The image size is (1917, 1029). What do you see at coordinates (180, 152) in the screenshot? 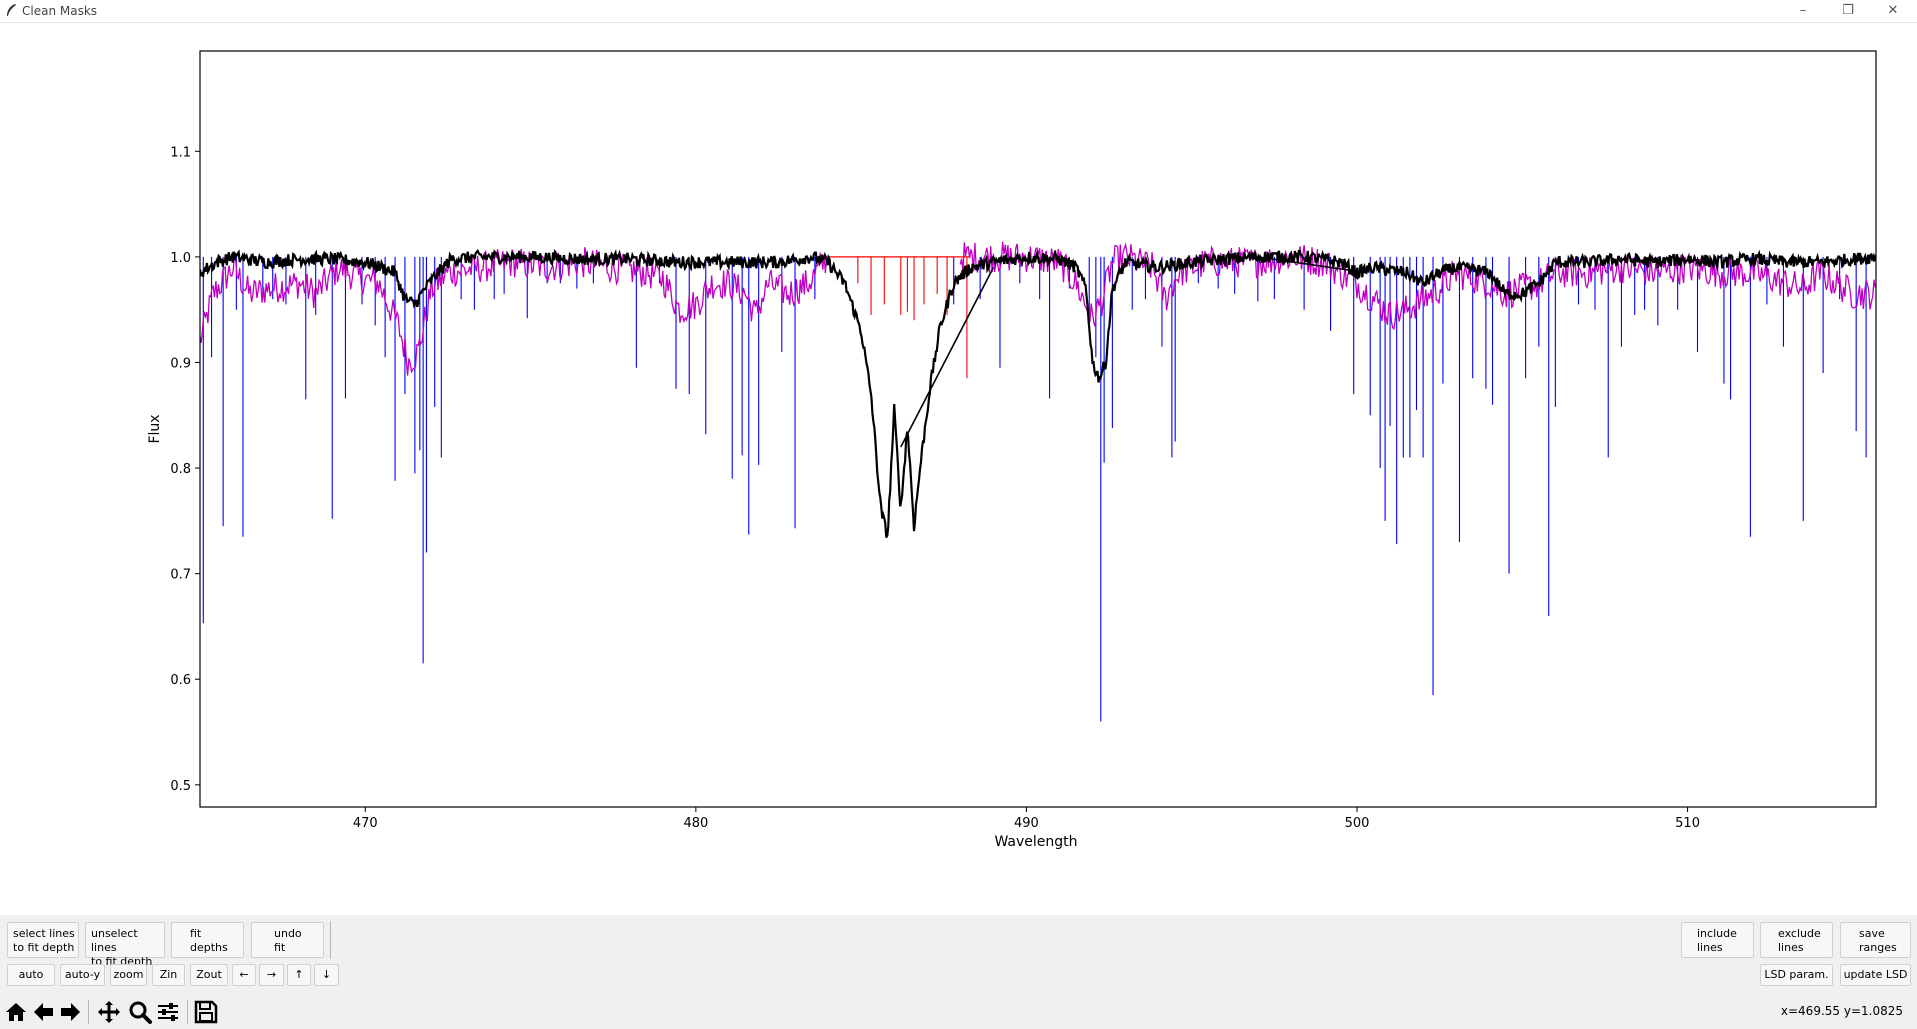
I see `y-tick-label: 1.1` at bounding box center [180, 152].